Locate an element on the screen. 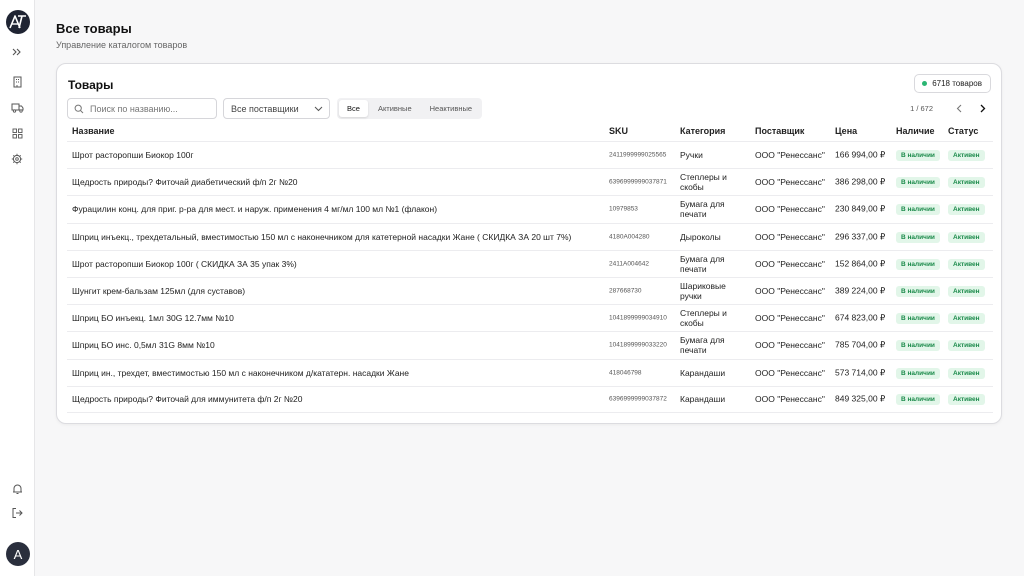 The image size is (1024, 576). grid-icon is located at coordinates (17, 133).